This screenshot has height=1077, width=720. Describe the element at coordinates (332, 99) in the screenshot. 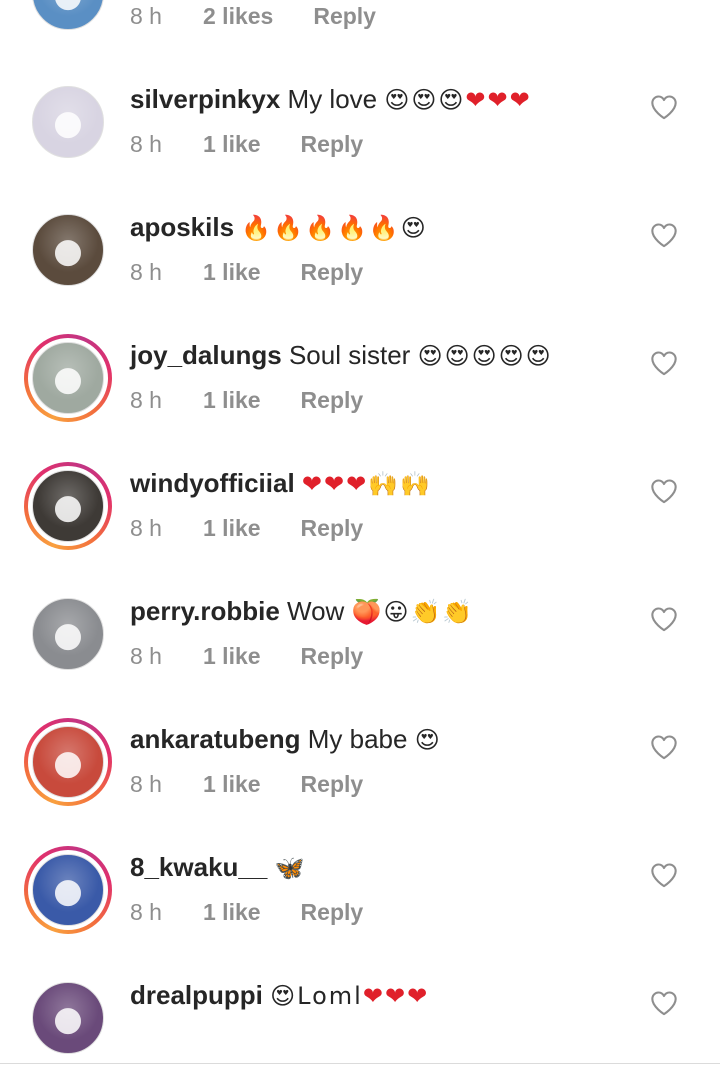

I see `comment-text: My love` at that location.